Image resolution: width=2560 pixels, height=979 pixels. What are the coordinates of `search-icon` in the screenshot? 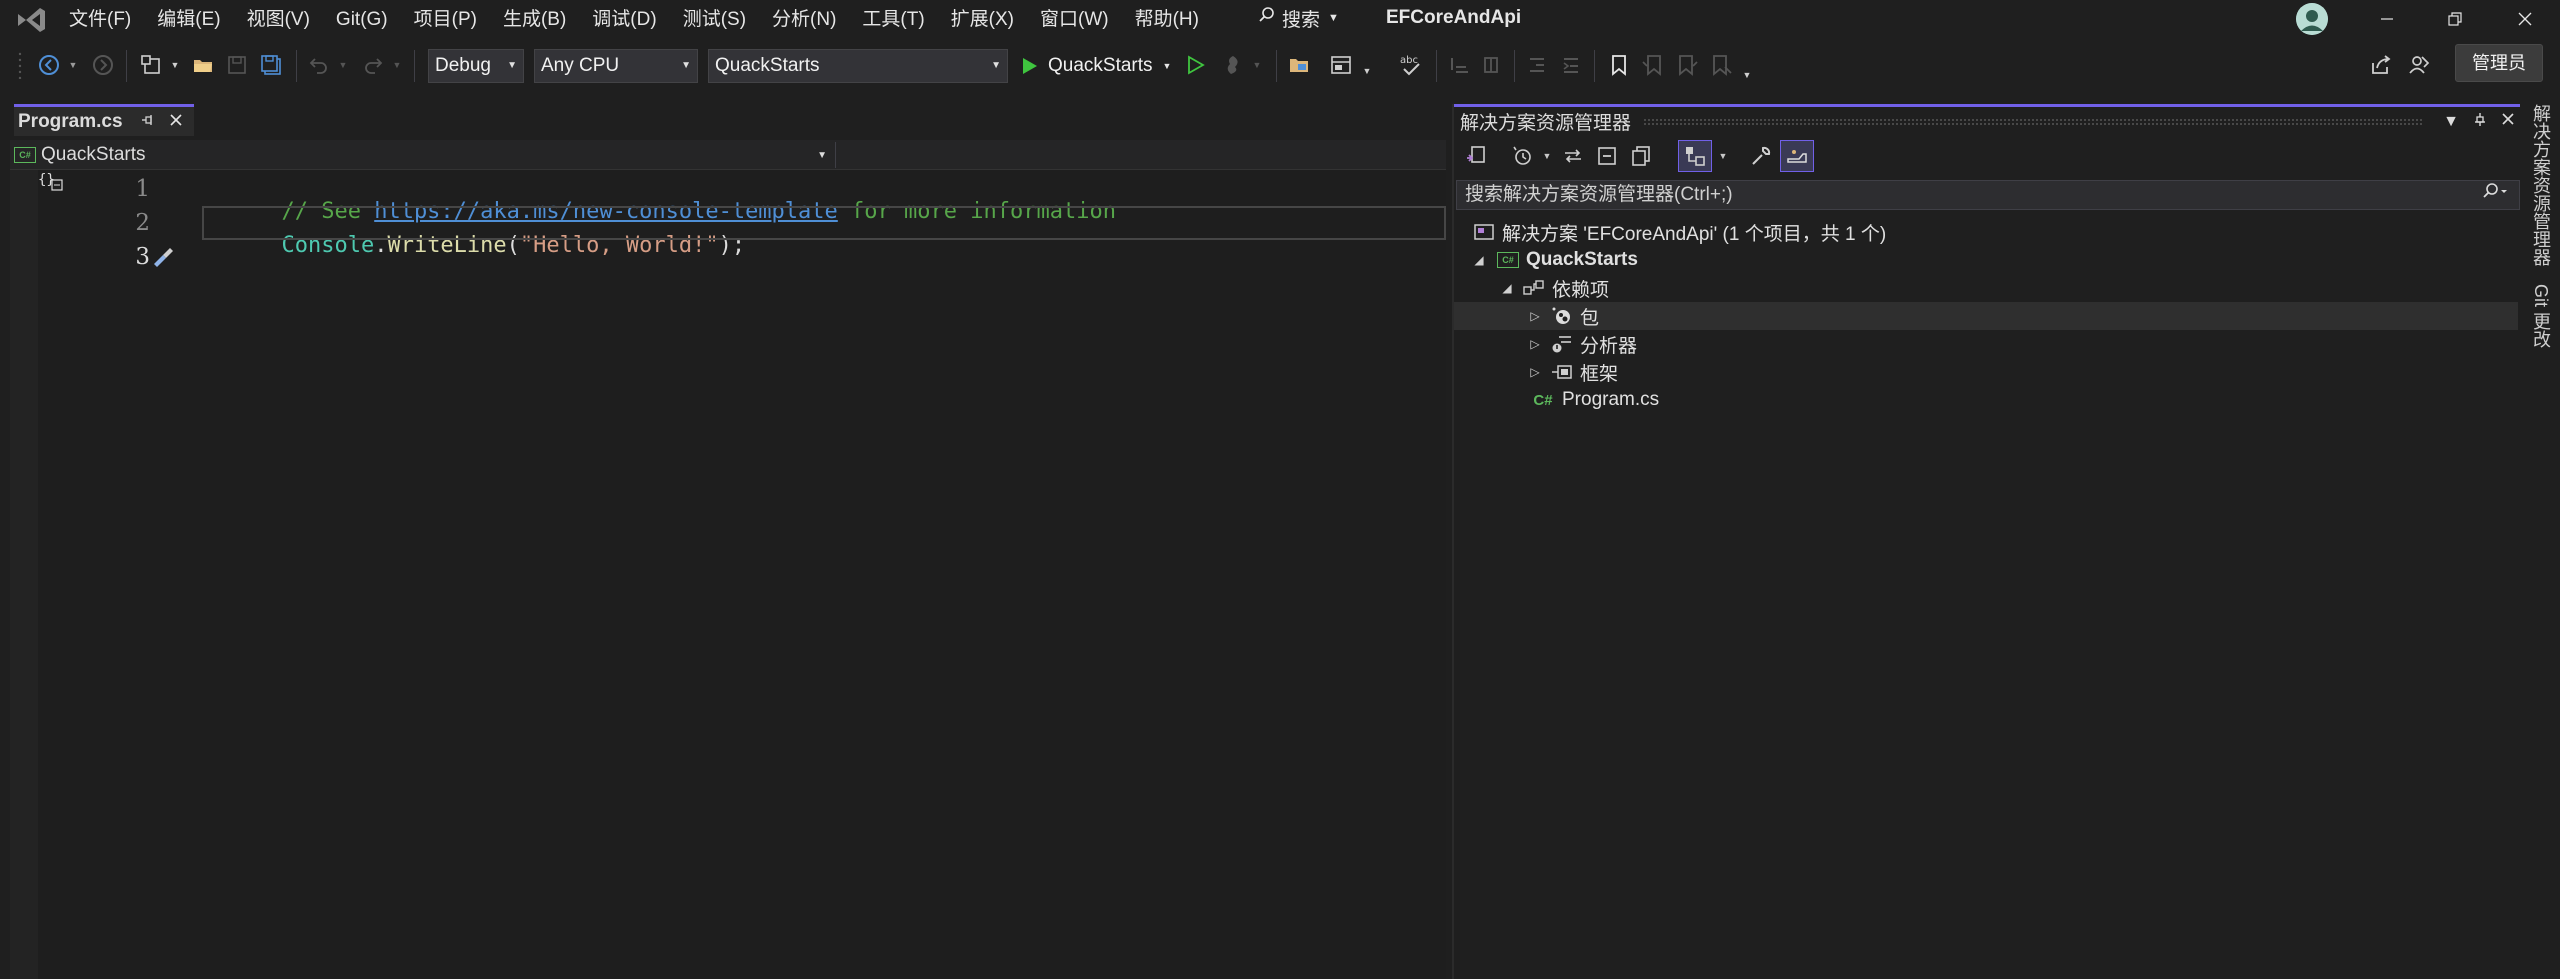 It's located at (2495, 196).